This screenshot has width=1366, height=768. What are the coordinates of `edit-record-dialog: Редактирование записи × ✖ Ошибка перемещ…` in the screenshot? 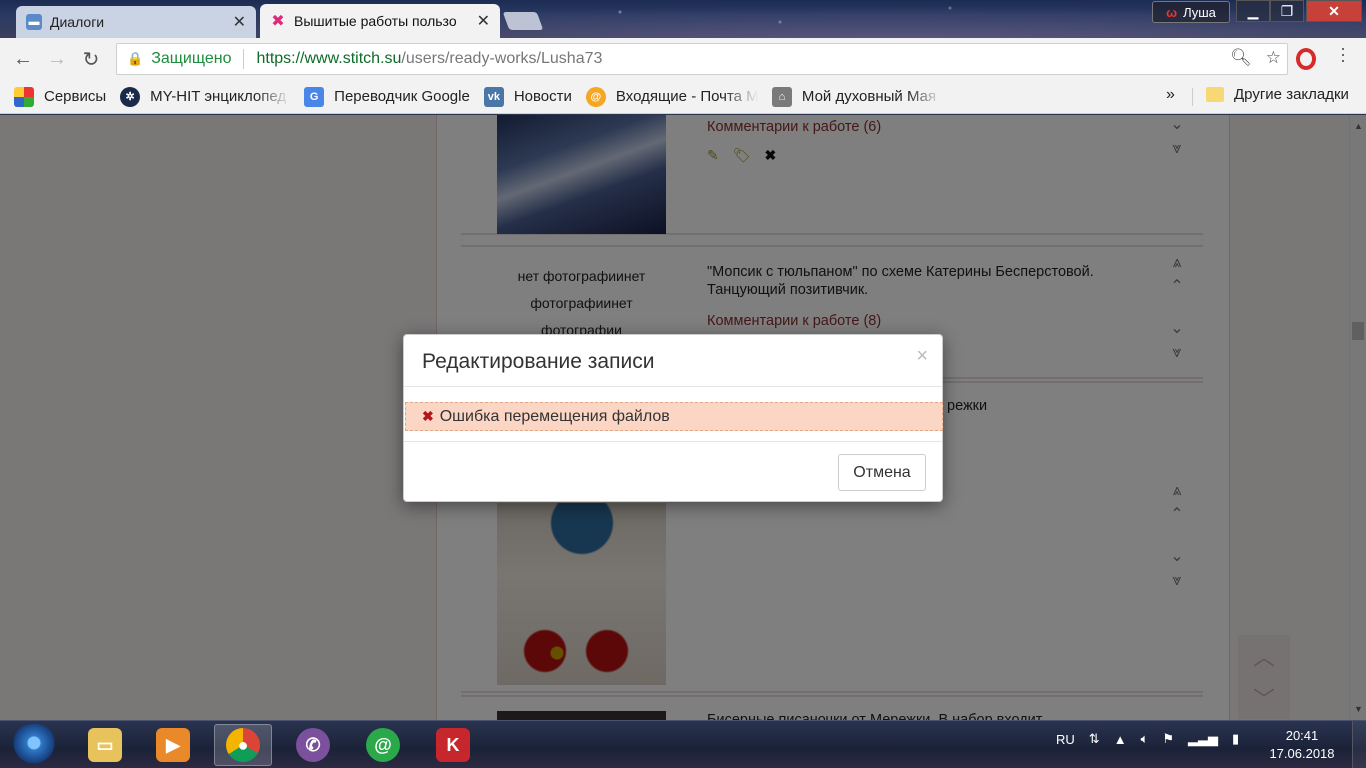 It's located at (673, 418).